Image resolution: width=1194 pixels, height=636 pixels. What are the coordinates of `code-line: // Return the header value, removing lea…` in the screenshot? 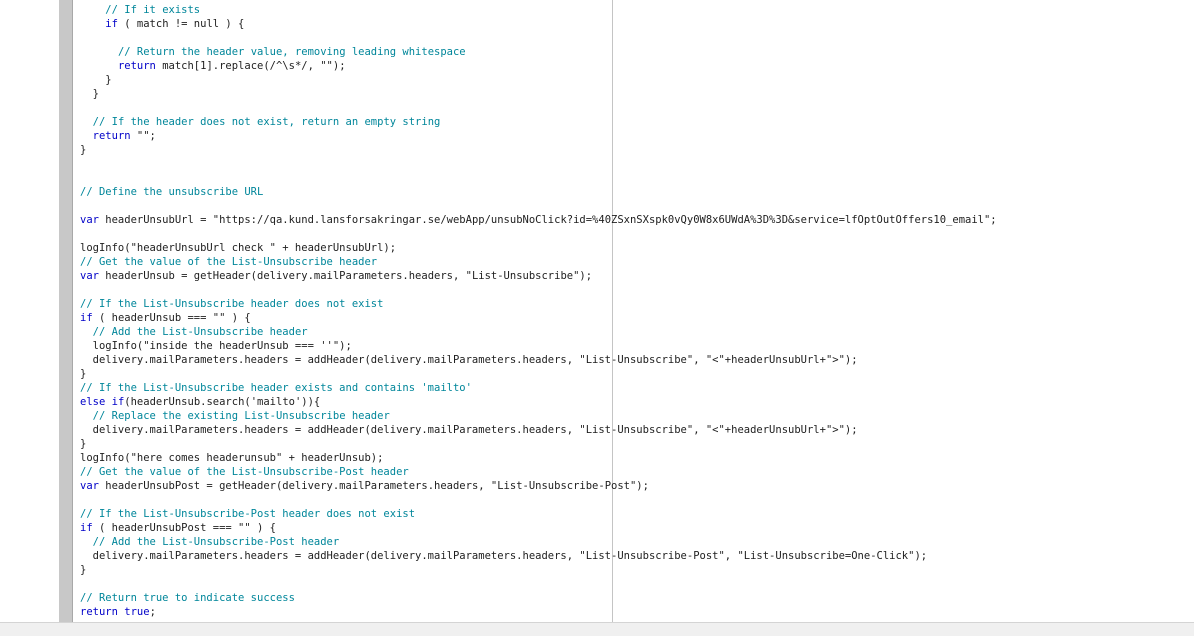 It's located at (538, 52).